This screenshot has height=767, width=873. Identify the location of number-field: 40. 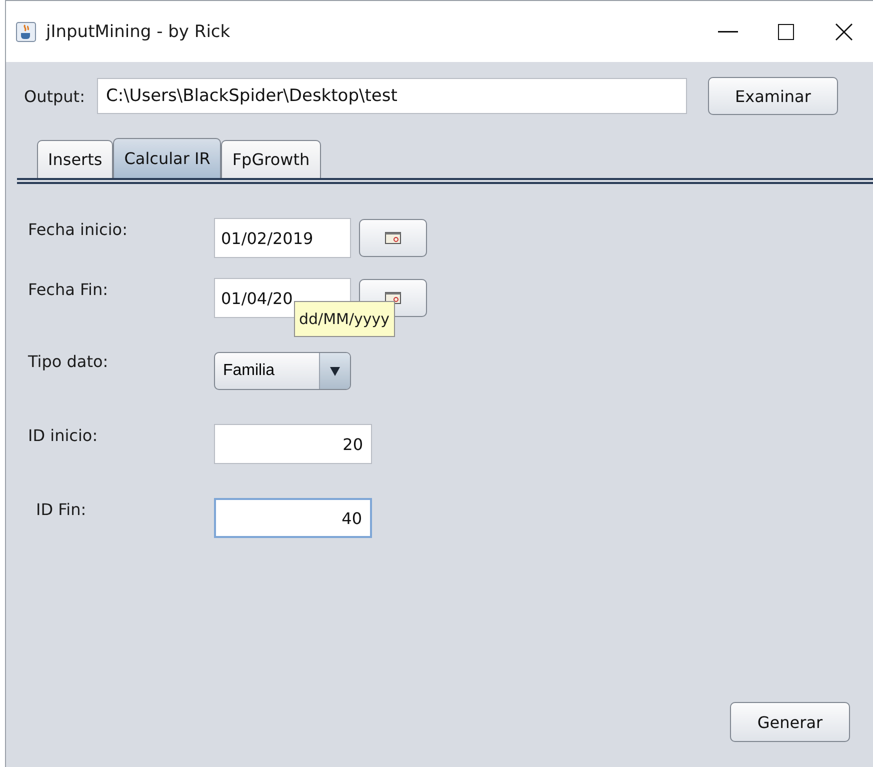
(293, 518).